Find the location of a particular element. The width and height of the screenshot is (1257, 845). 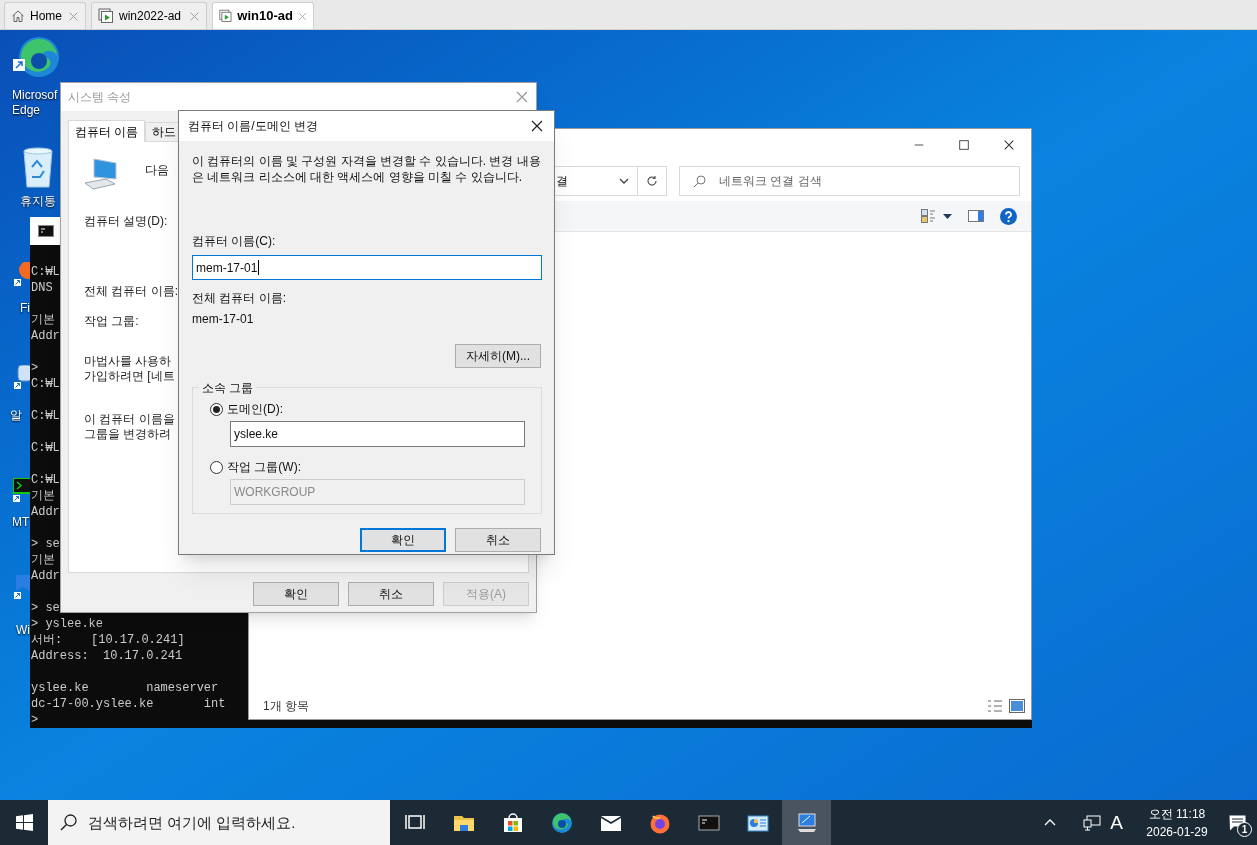

input-language: A is located at coordinates (1116, 822).